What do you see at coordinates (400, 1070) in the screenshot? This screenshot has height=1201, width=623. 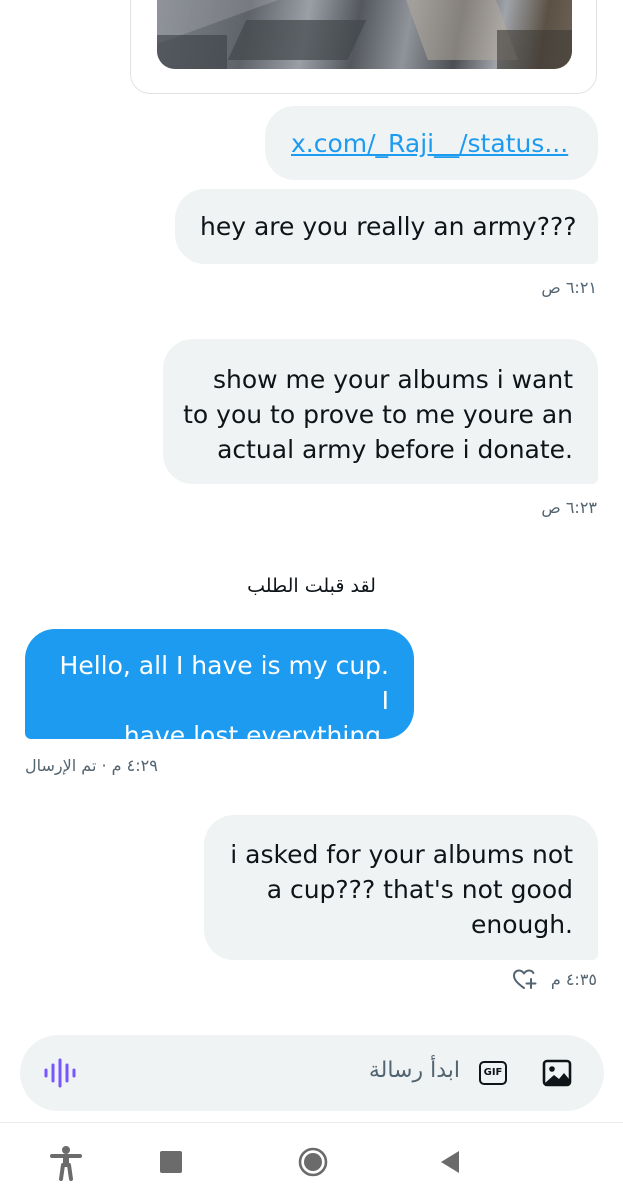 I see `message-input: ابدأ رسالة` at bounding box center [400, 1070].